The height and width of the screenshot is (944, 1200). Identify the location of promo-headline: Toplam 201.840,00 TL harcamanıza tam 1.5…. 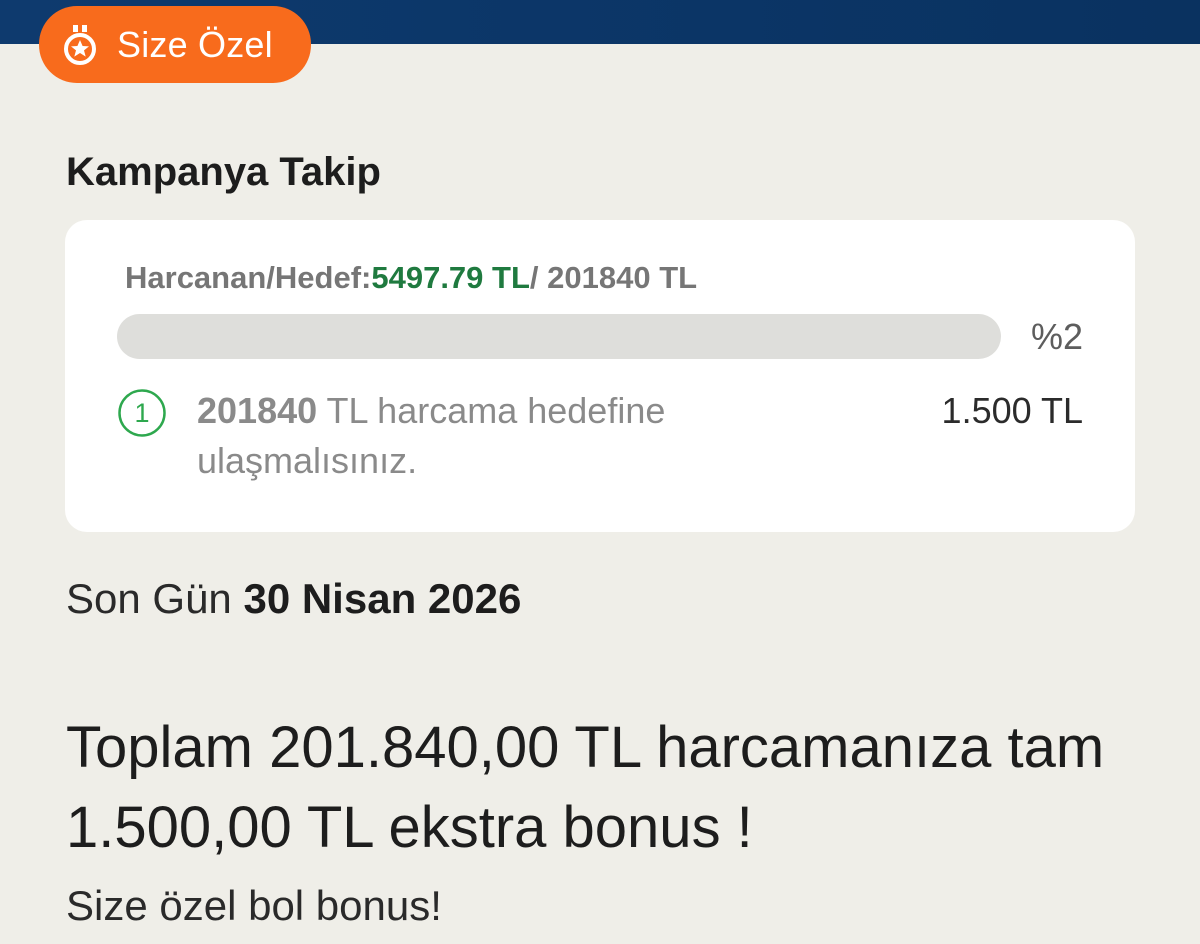
(585, 787).